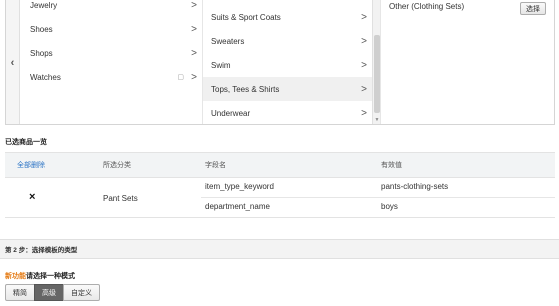 The width and height of the screenshot is (559, 306). What do you see at coordinates (41, 250) in the screenshot?
I see `step-2-title: 第 2 步：选择模板的类型` at bounding box center [41, 250].